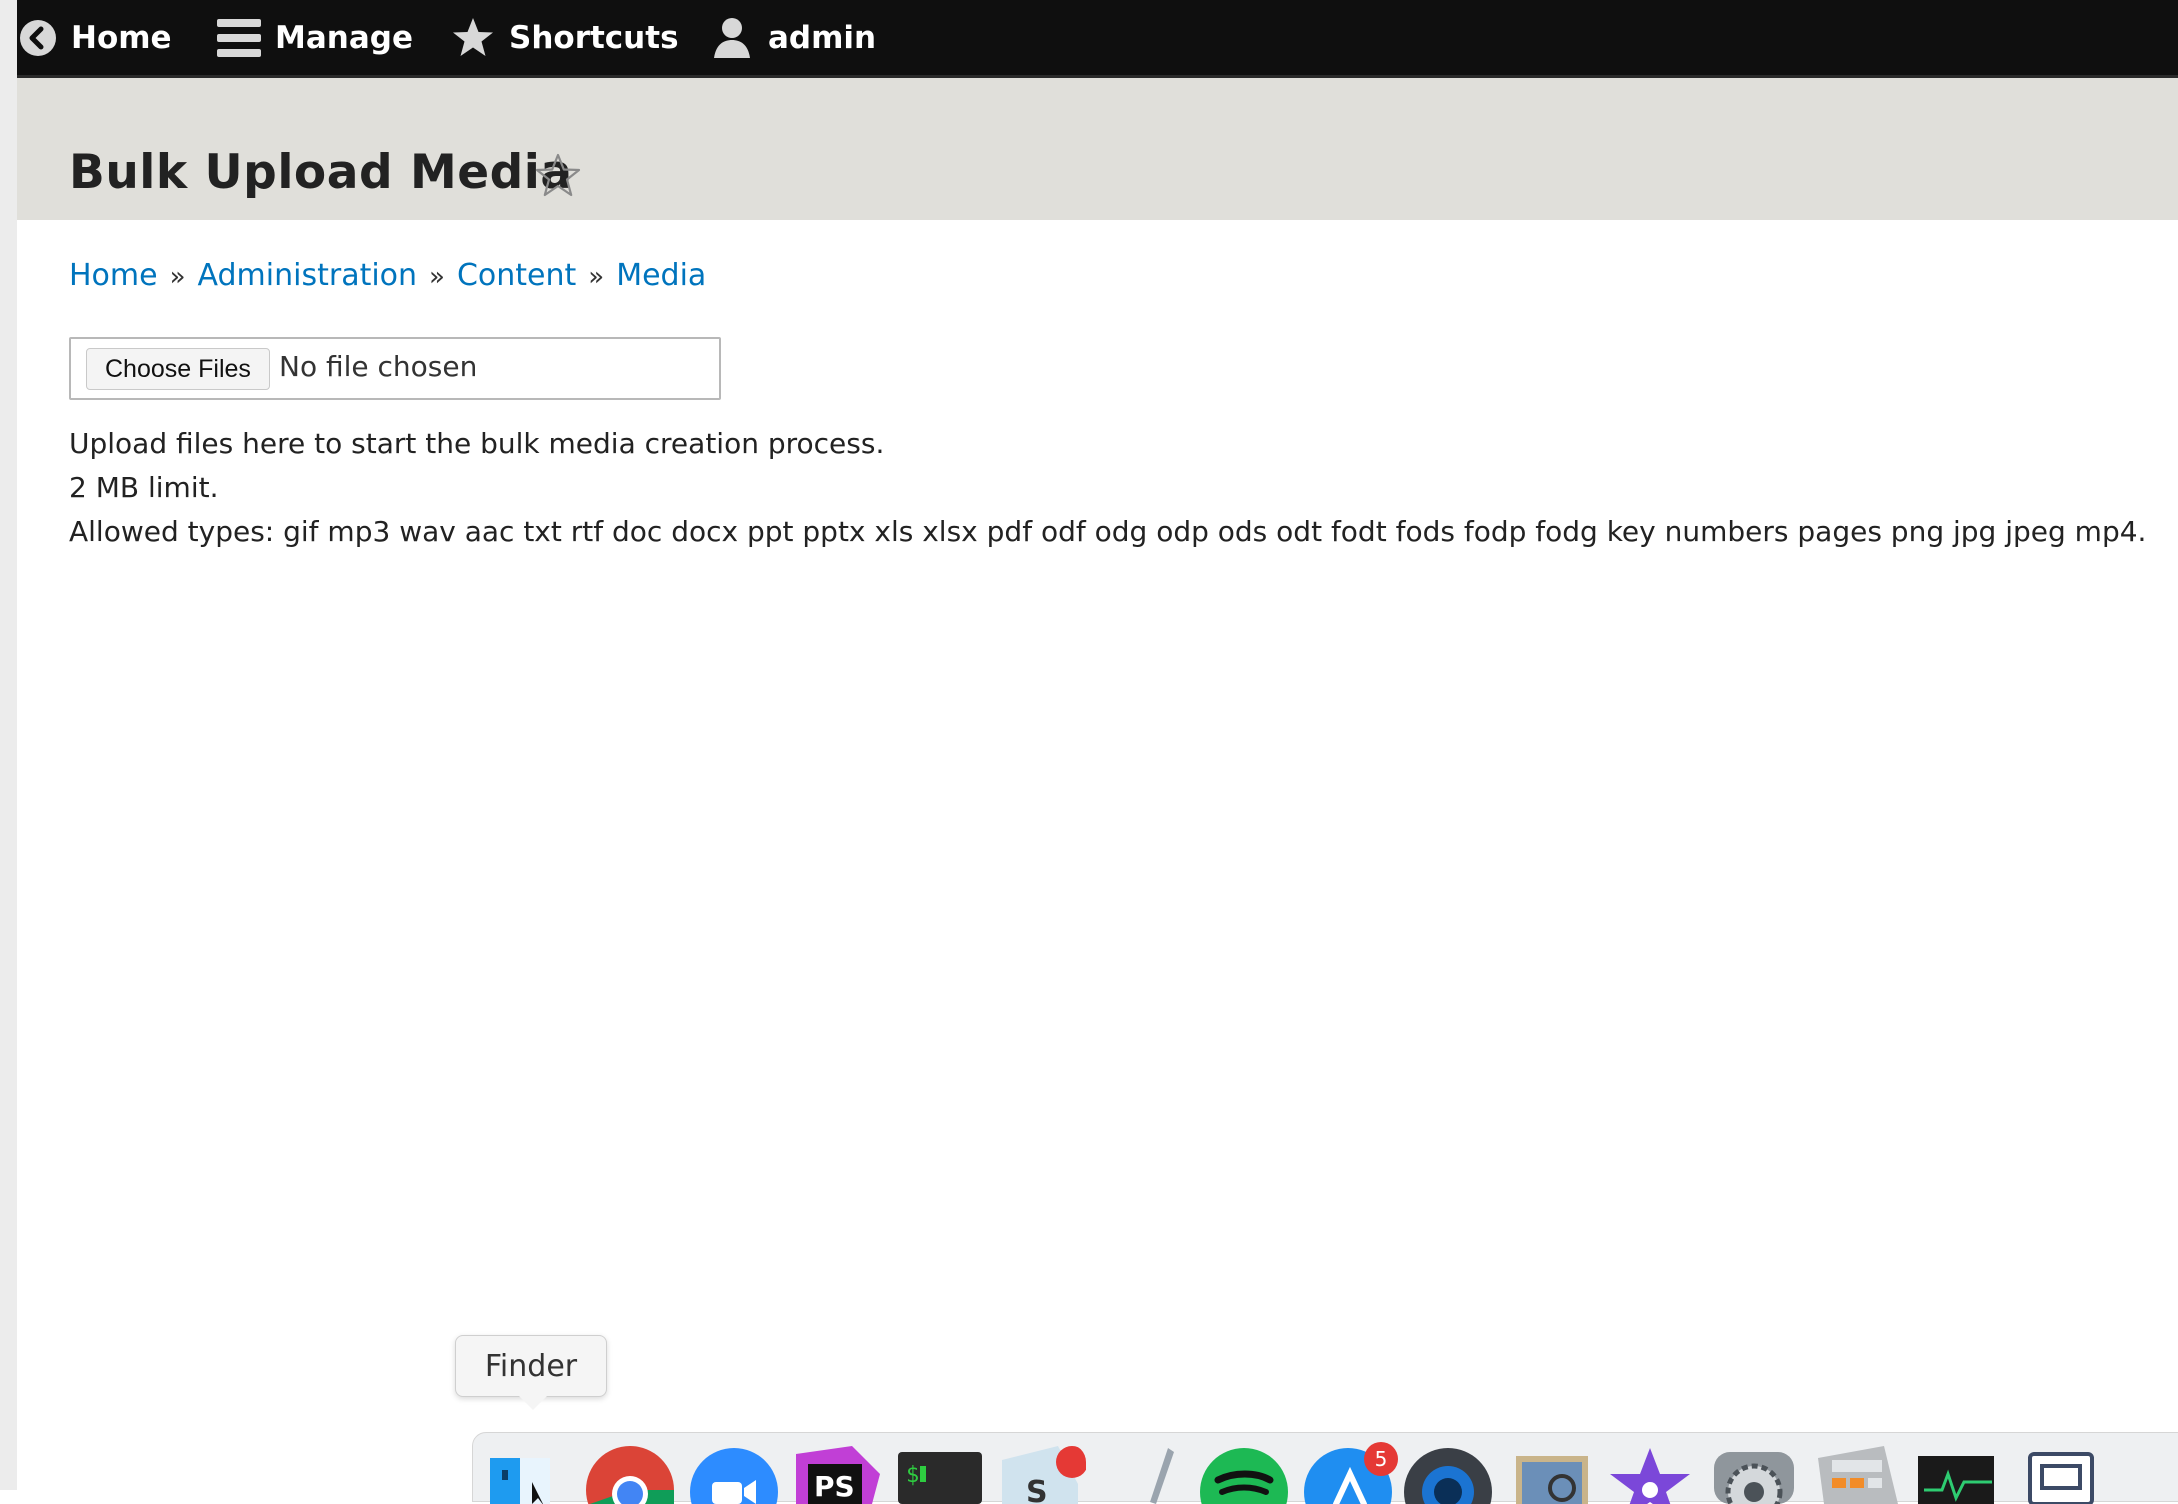 This screenshot has width=2178, height=1504. What do you see at coordinates (940, 1474) in the screenshot?
I see `terminal-icon: $` at bounding box center [940, 1474].